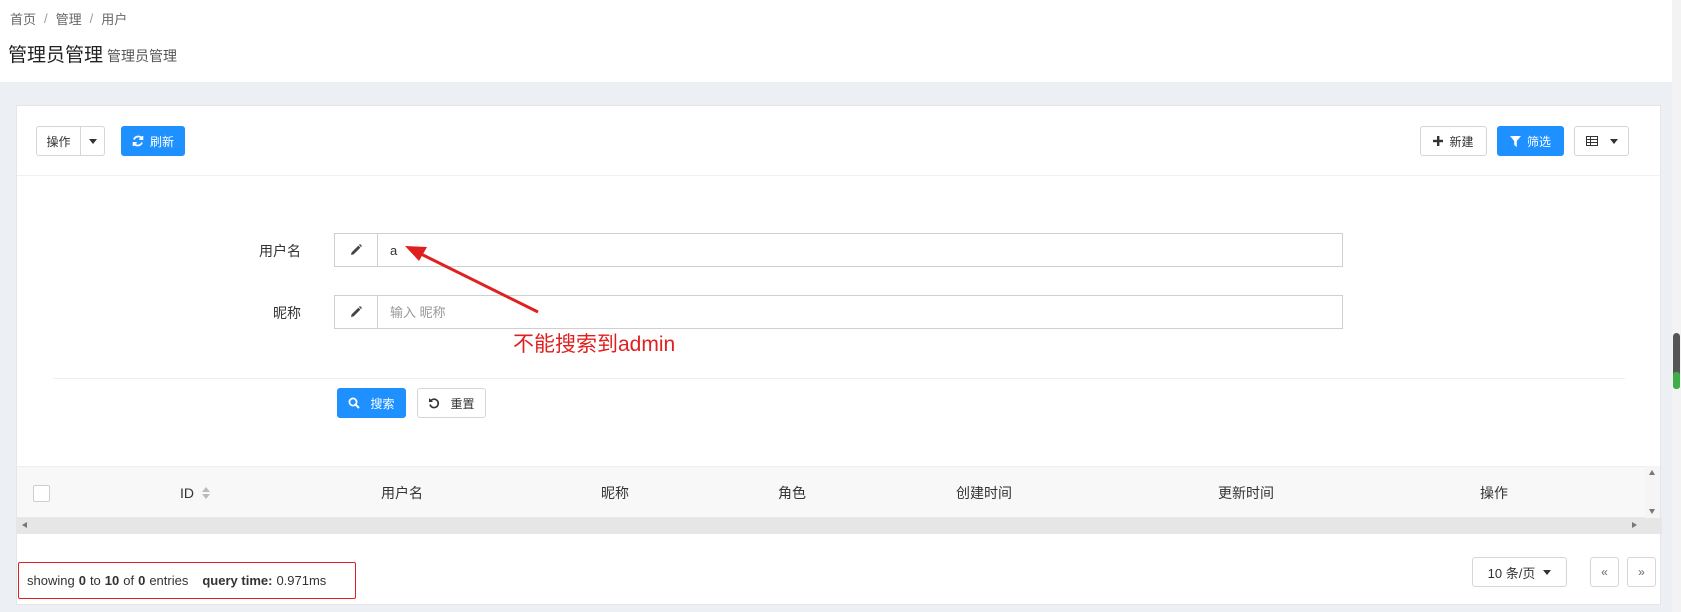 This screenshot has width=1681, height=612. Describe the element at coordinates (472, 280) in the screenshot. I see `annotation-arrow` at that location.